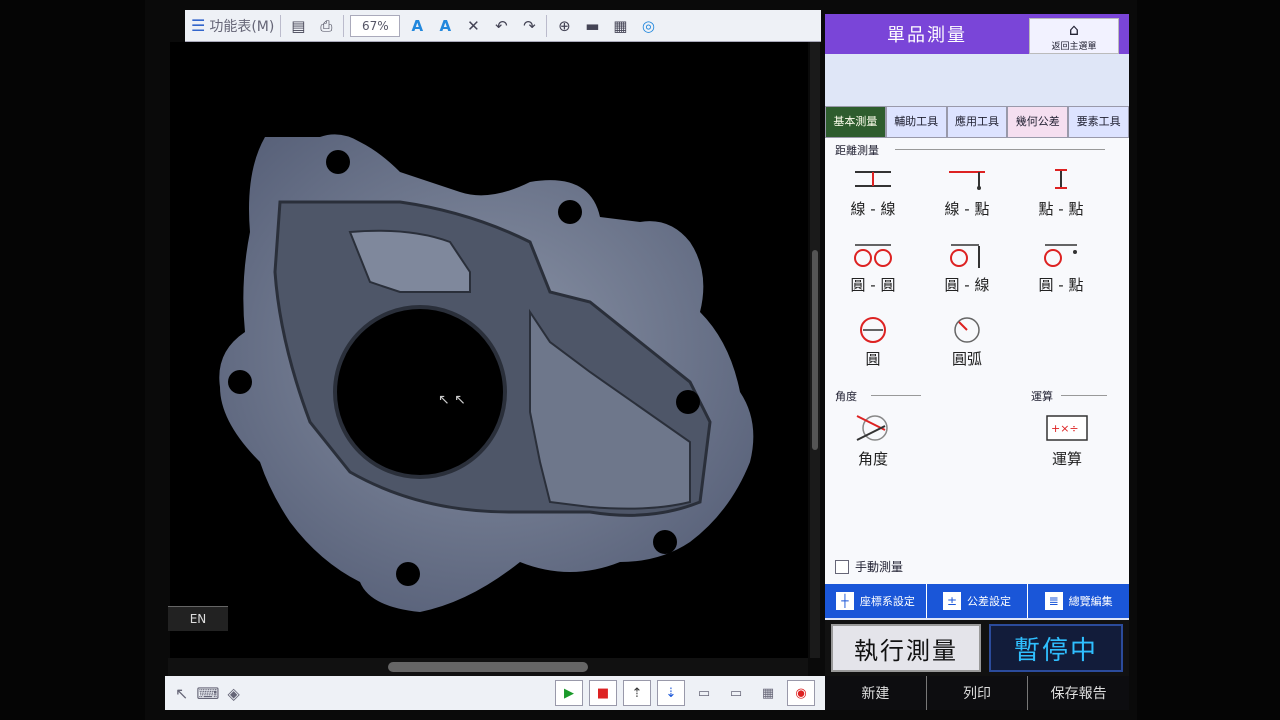 Image resolution: width=1280 pixels, height=720 pixels. What do you see at coordinates (326, 26) in the screenshot?
I see `print-icon: ⎙` at bounding box center [326, 26].